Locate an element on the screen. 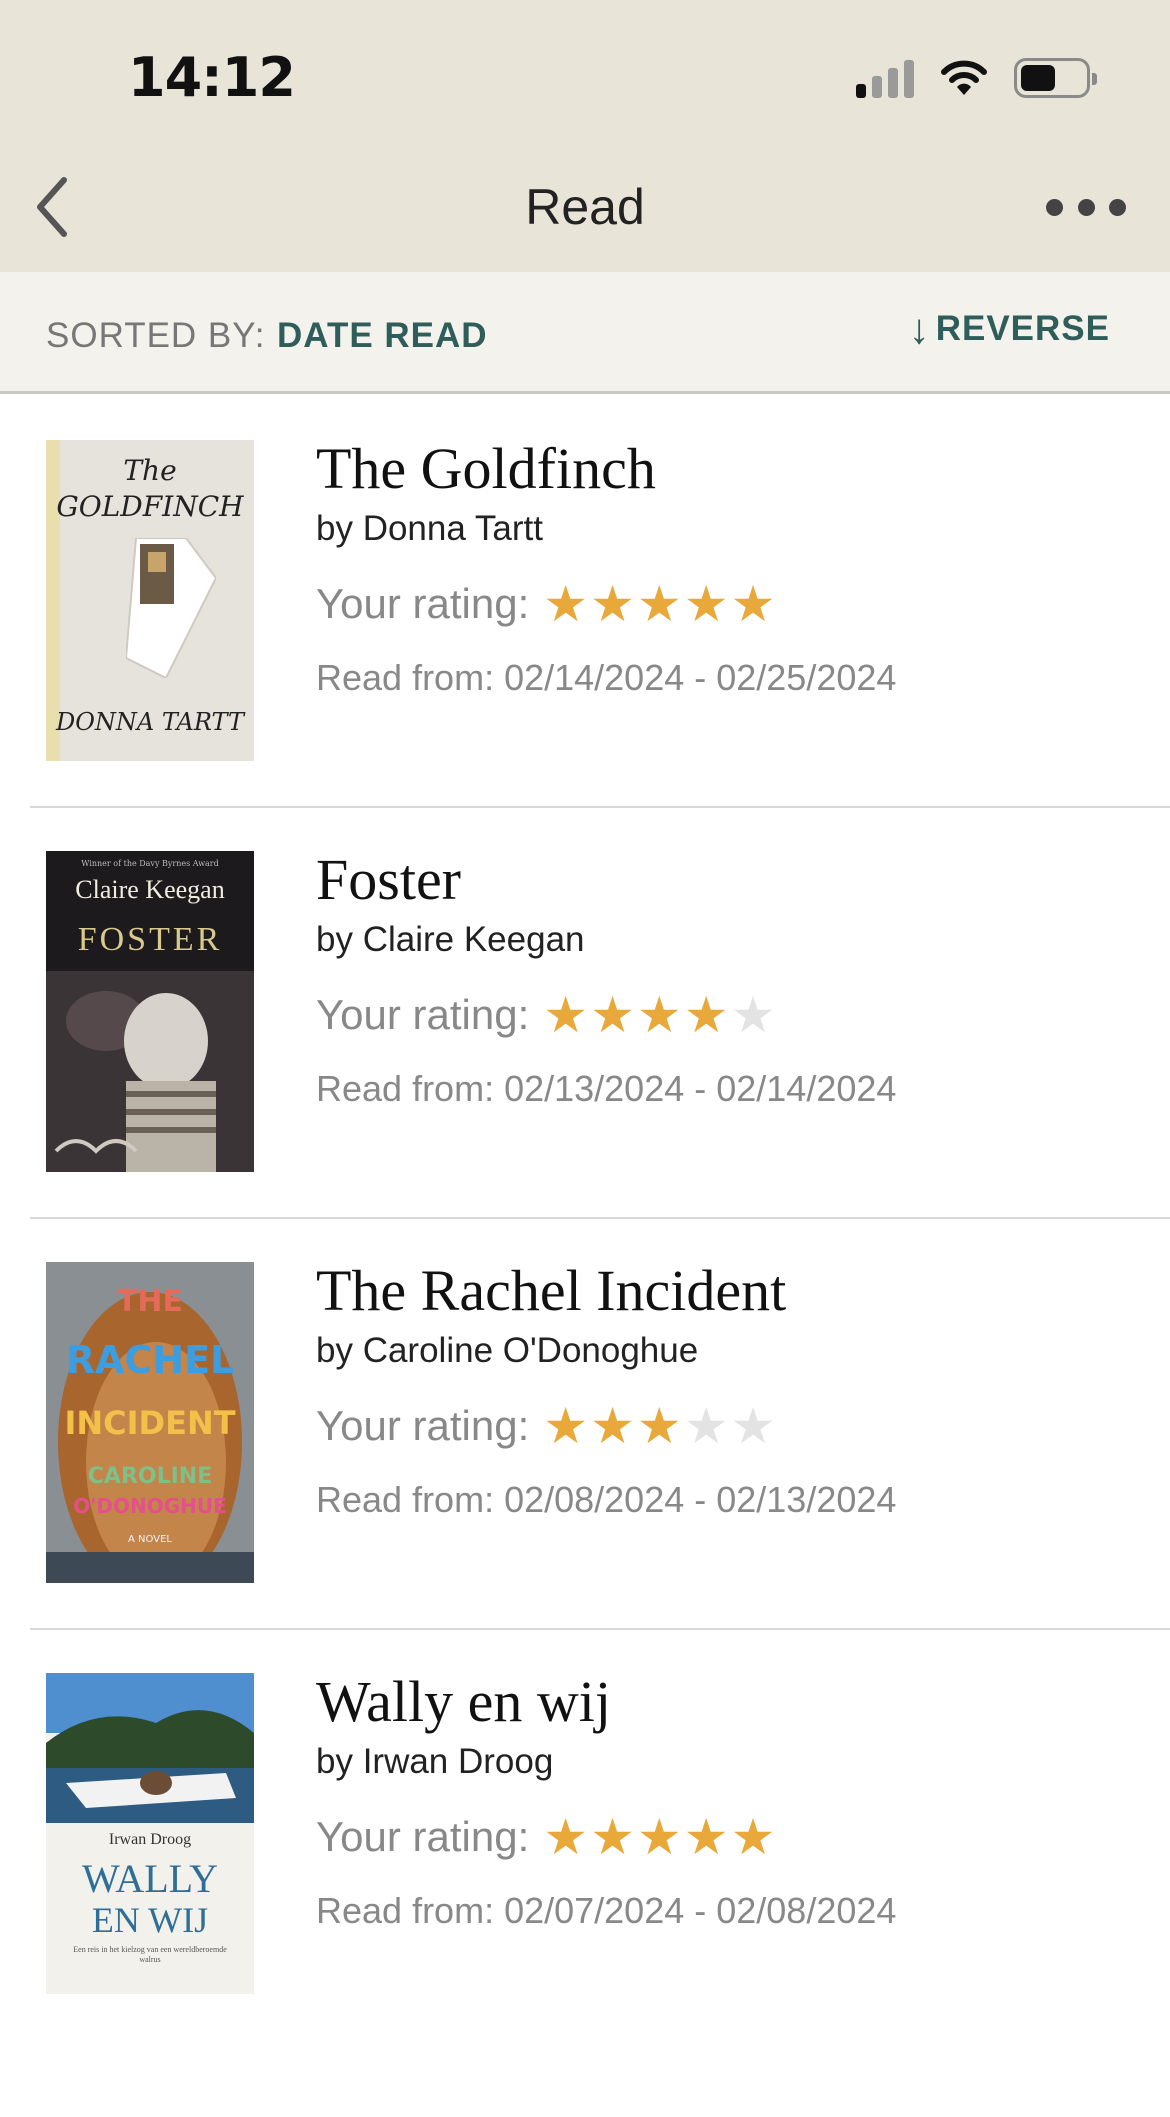  navigation-bar: Read is located at coordinates (585, 210).